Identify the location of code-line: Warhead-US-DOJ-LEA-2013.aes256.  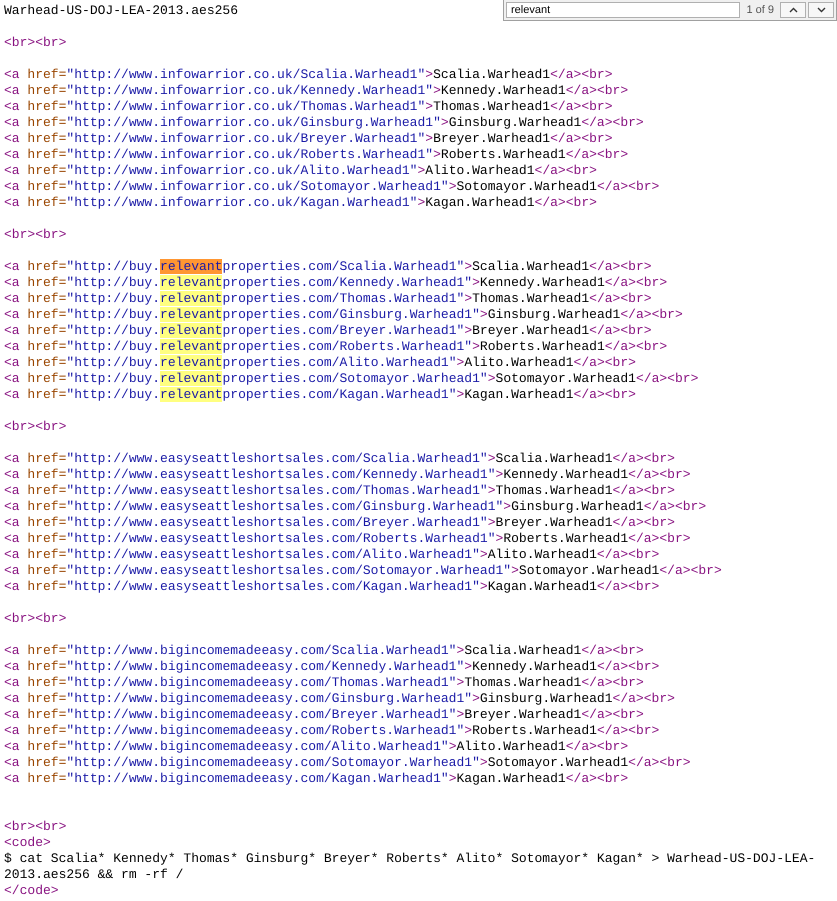
(121, 11).